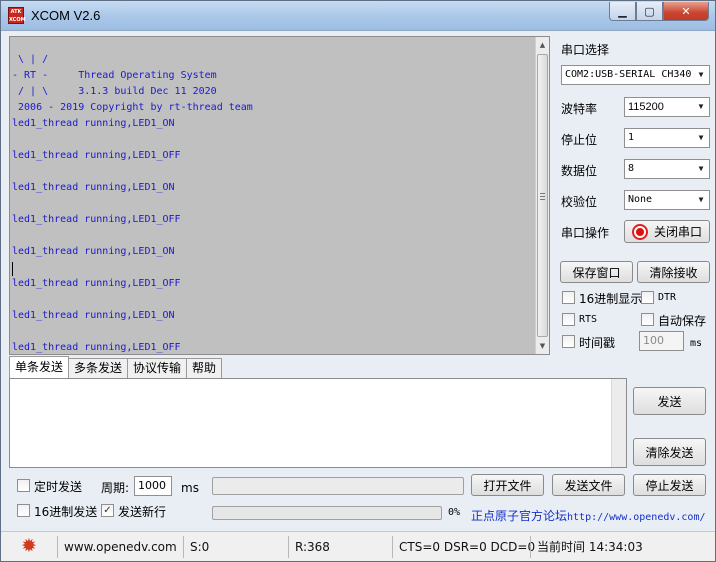 The width and height of the screenshot is (716, 562). What do you see at coordinates (142, 512) in the screenshot?
I see `send-newline-label: 发送新行` at bounding box center [142, 512].